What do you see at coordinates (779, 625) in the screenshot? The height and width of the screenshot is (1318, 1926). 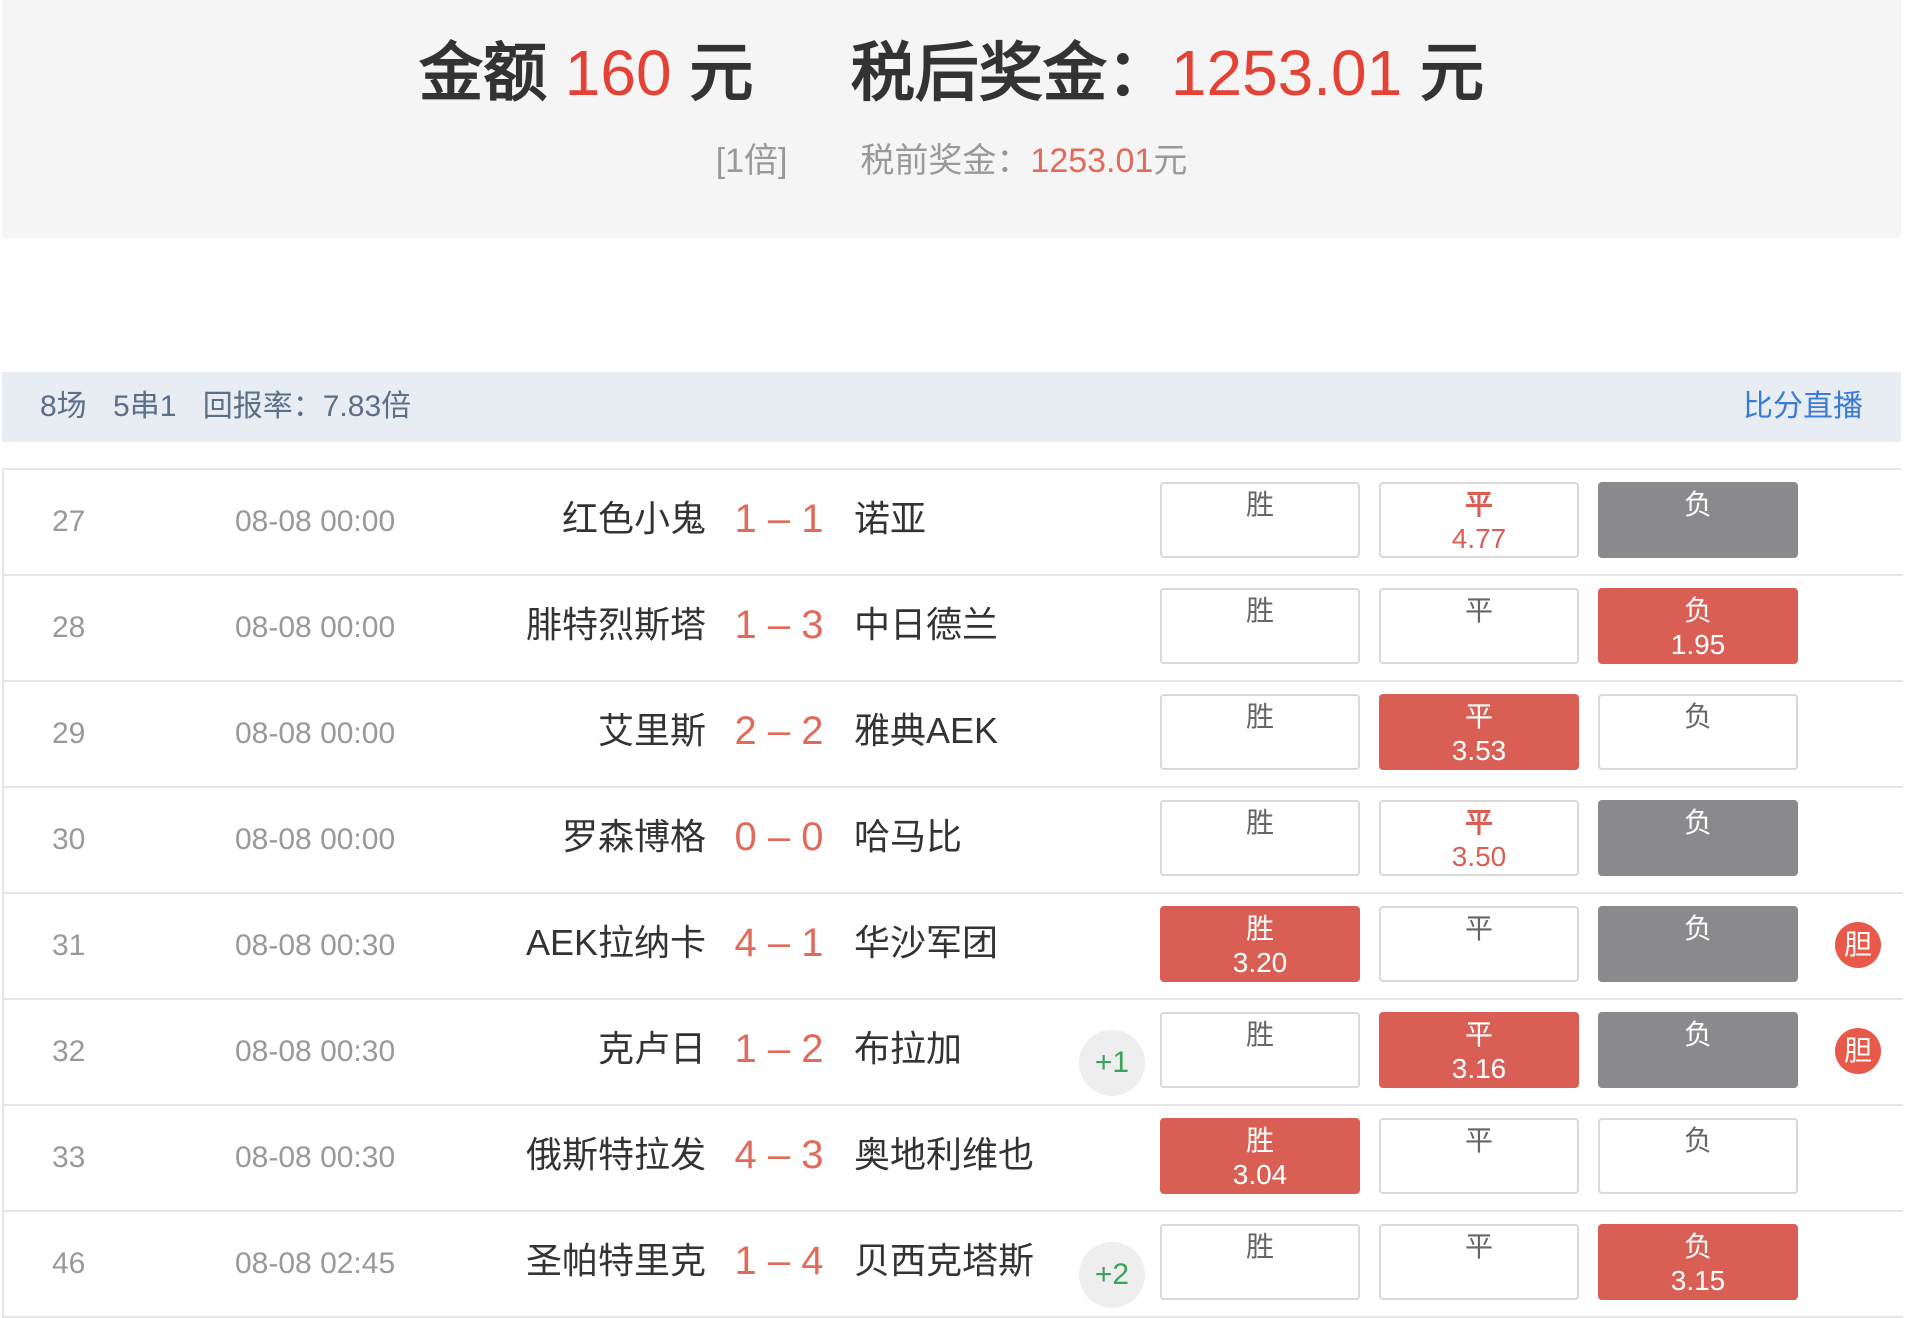 I see `match-score: 1 – 3` at bounding box center [779, 625].